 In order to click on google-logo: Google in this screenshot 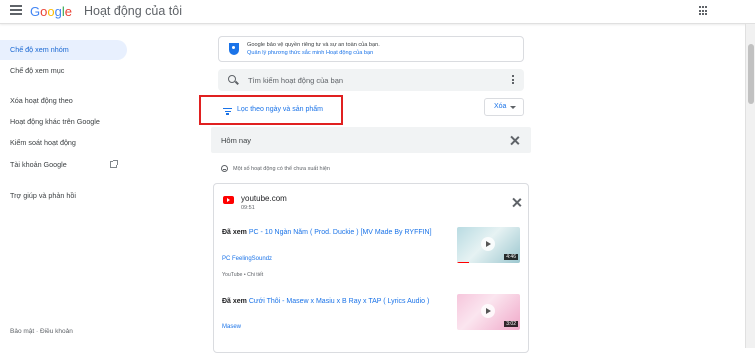, I will do `click(51, 11)`.